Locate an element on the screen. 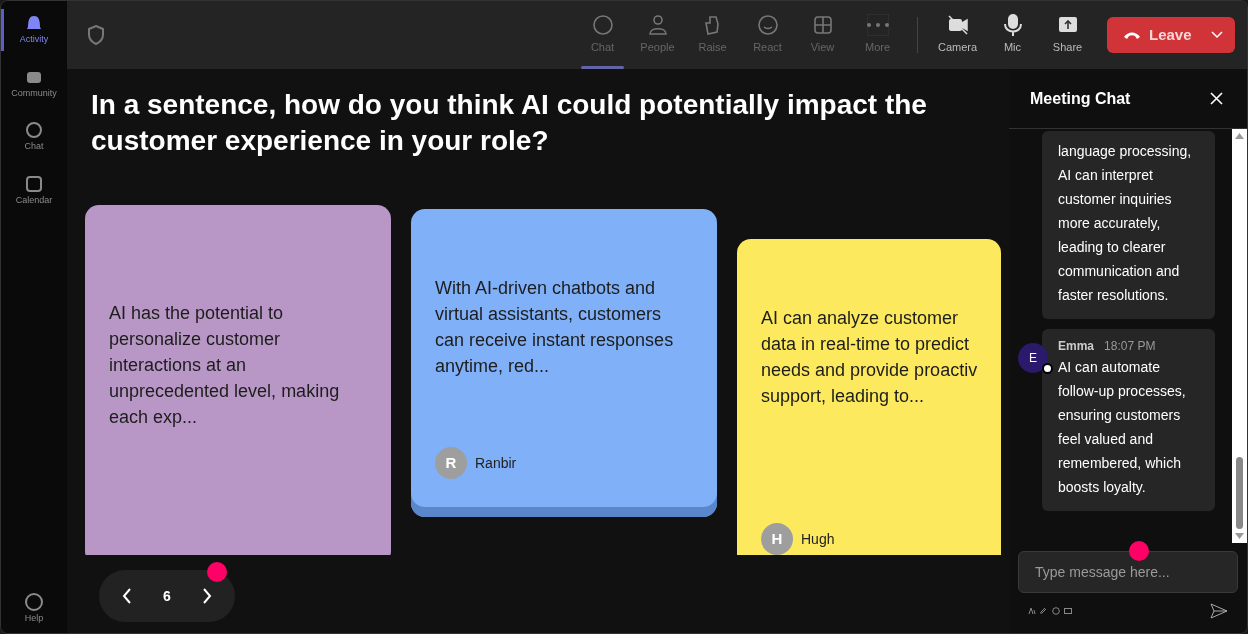 The image size is (1248, 634). toolbar-button: Camera is located at coordinates (957, 35).